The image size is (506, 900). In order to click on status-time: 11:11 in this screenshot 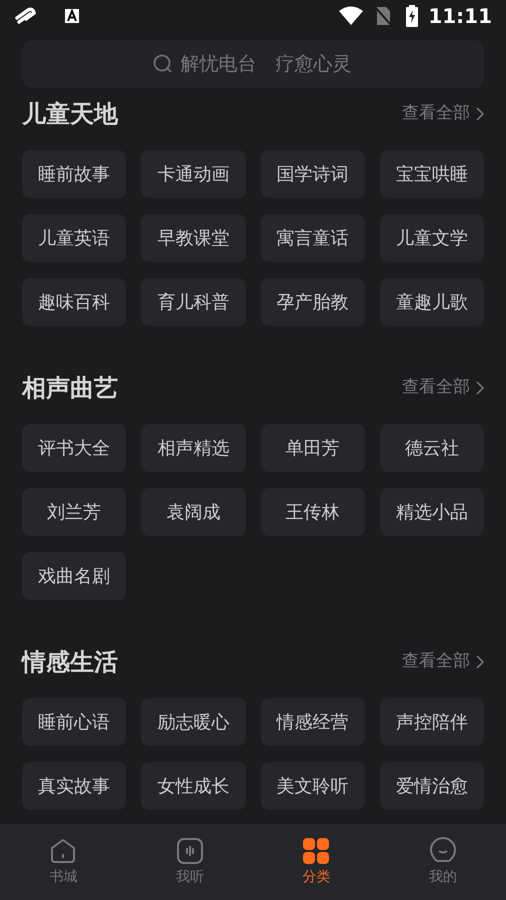, I will do `click(460, 16)`.